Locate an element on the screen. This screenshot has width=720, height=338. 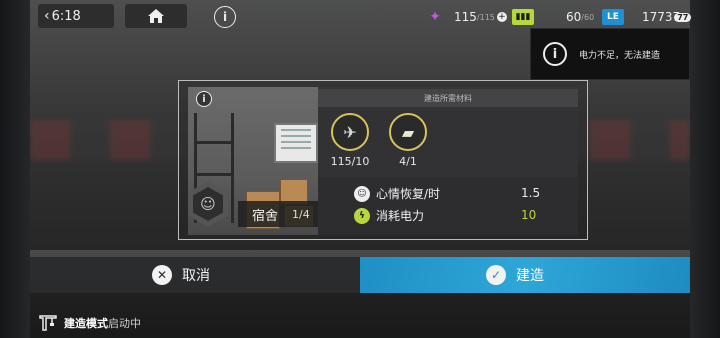
whiteboard-graphic is located at coordinates (296, 143).